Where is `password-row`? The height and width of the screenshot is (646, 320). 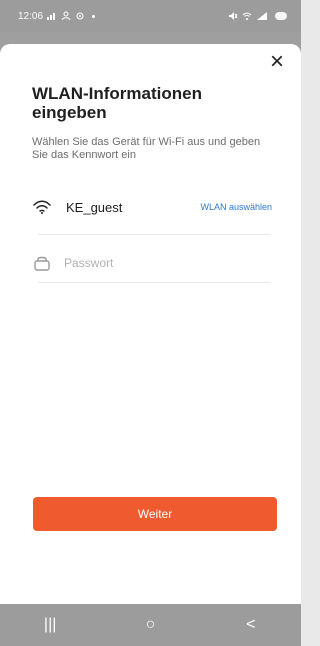
password-row is located at coordinates (152, 263).